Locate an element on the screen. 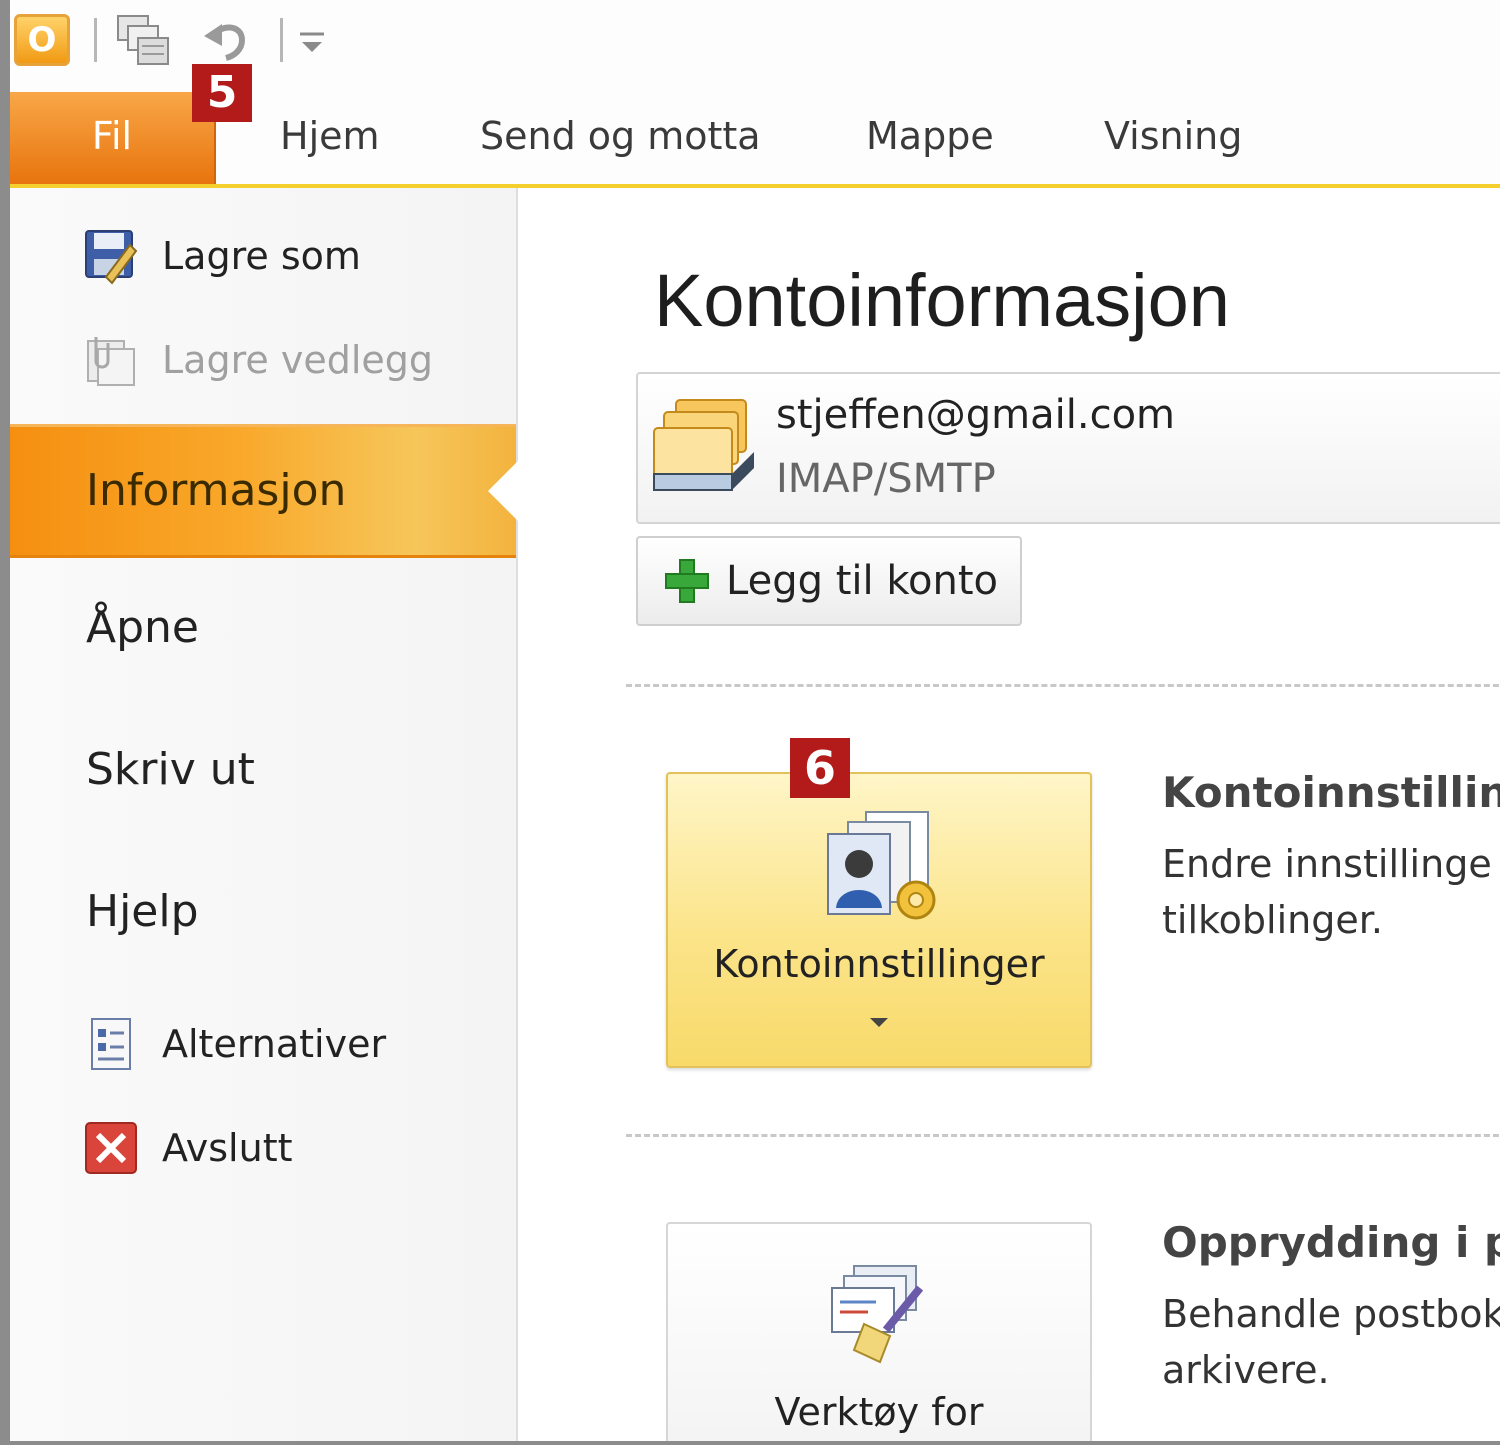 This screenshot has height=1445, width=1500. account-selector: stjeffen@gmail.com IMAP/SMTP is located at coordinates (1068, 448).